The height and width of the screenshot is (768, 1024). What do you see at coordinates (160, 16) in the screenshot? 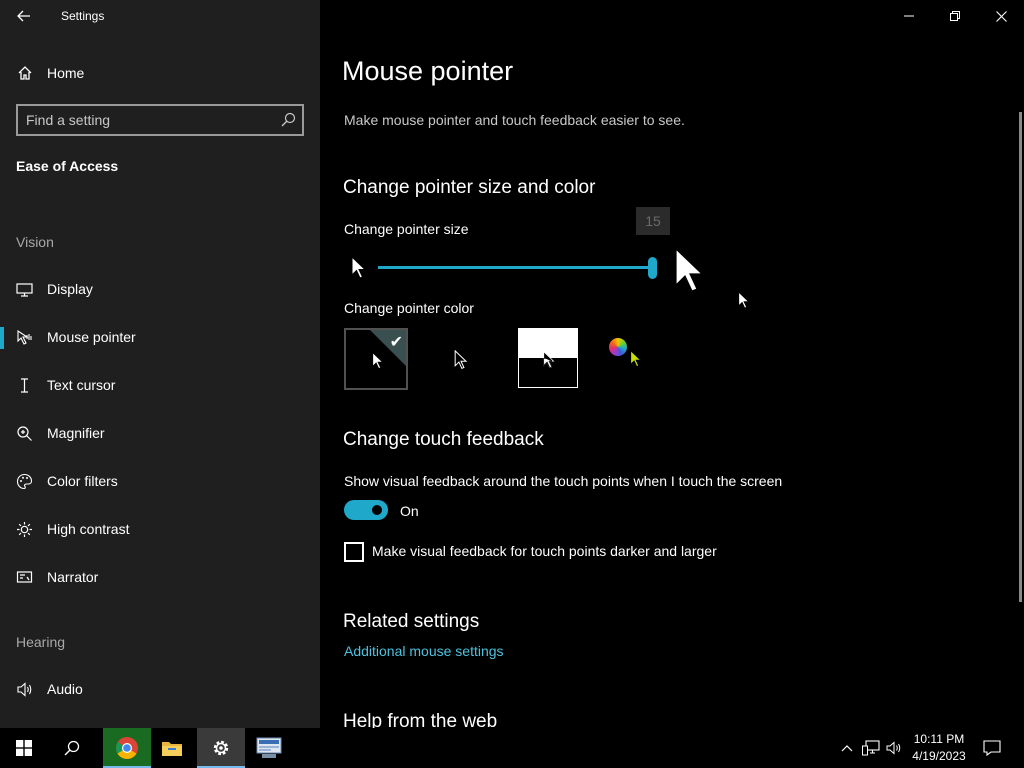
I see `titlebar-left: Settings` at bounding box center [160, 16].